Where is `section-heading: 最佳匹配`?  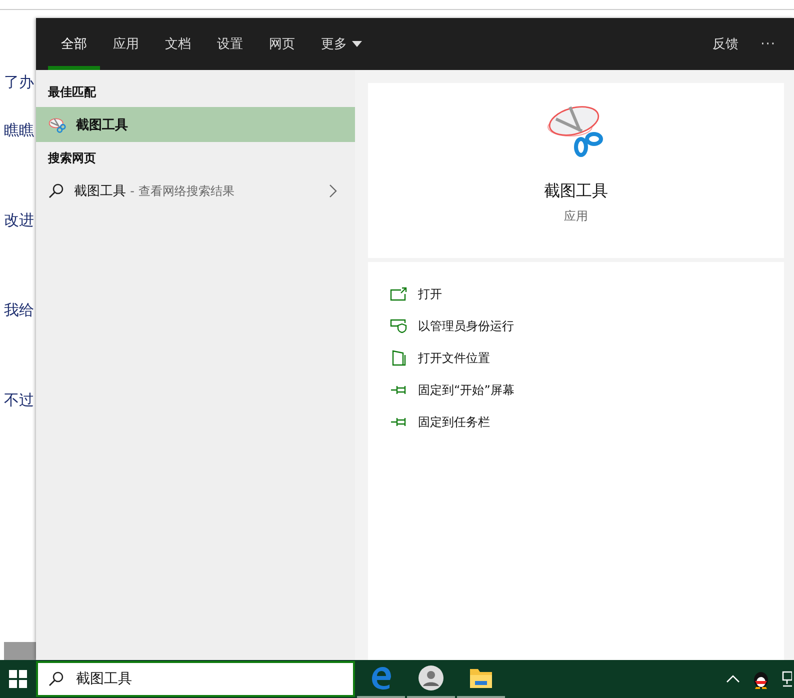
section-heading: 最佳匹配 is located at coordinates (72, 92).